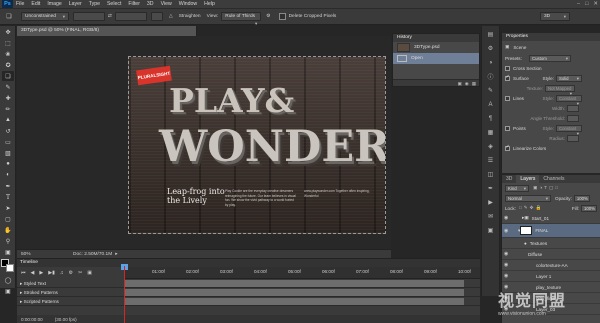  I want to click on menu-select: Select, so click(114, 4).